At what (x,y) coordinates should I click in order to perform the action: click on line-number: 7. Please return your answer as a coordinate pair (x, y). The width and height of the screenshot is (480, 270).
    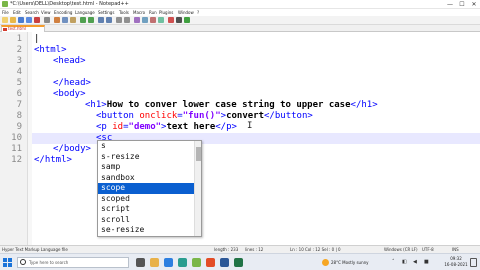
    Looking at the image, I should click on (19, 105).